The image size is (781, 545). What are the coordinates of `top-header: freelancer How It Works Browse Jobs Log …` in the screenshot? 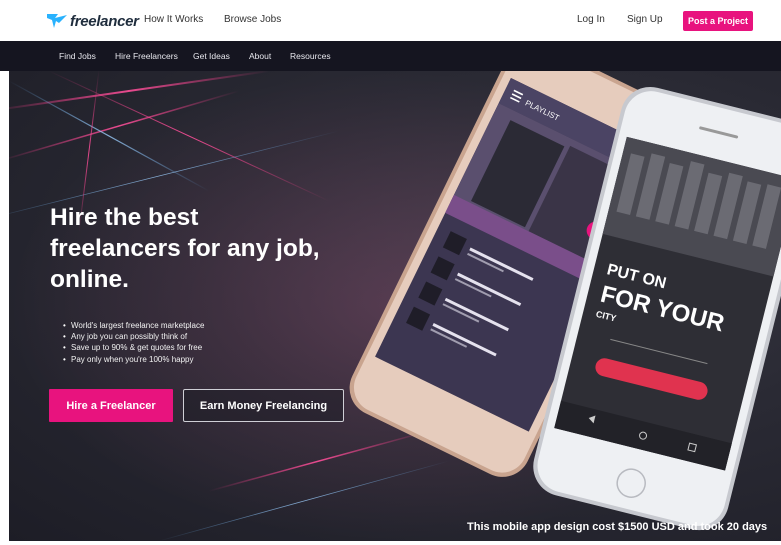 It's located at (390, 20).